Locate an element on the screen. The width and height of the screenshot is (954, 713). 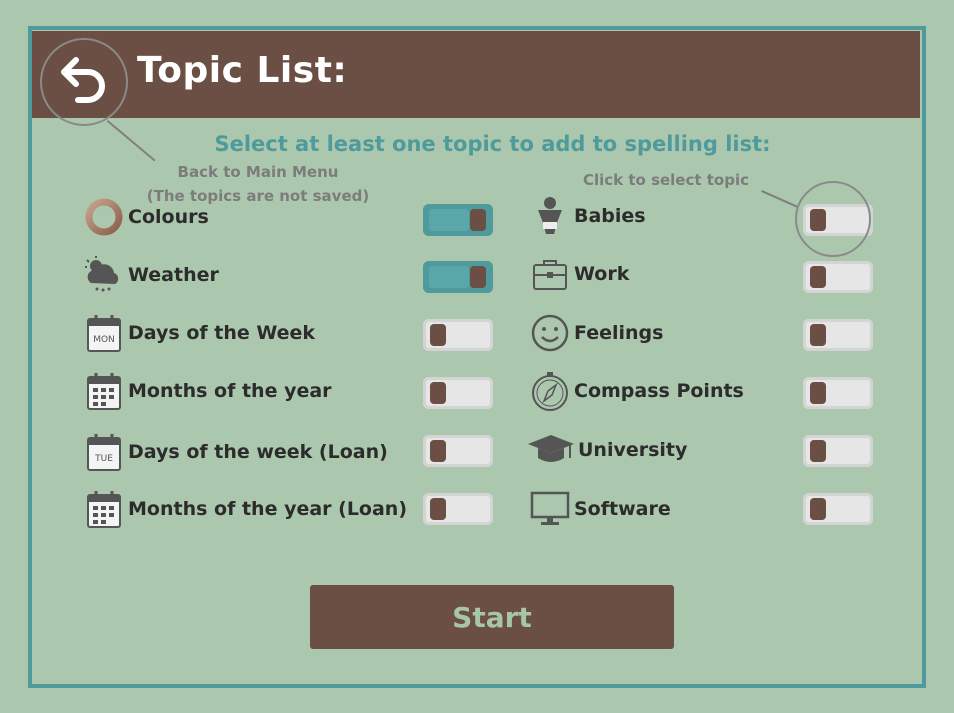
topic-label: Months of the year is located at coordinates (230, 391).